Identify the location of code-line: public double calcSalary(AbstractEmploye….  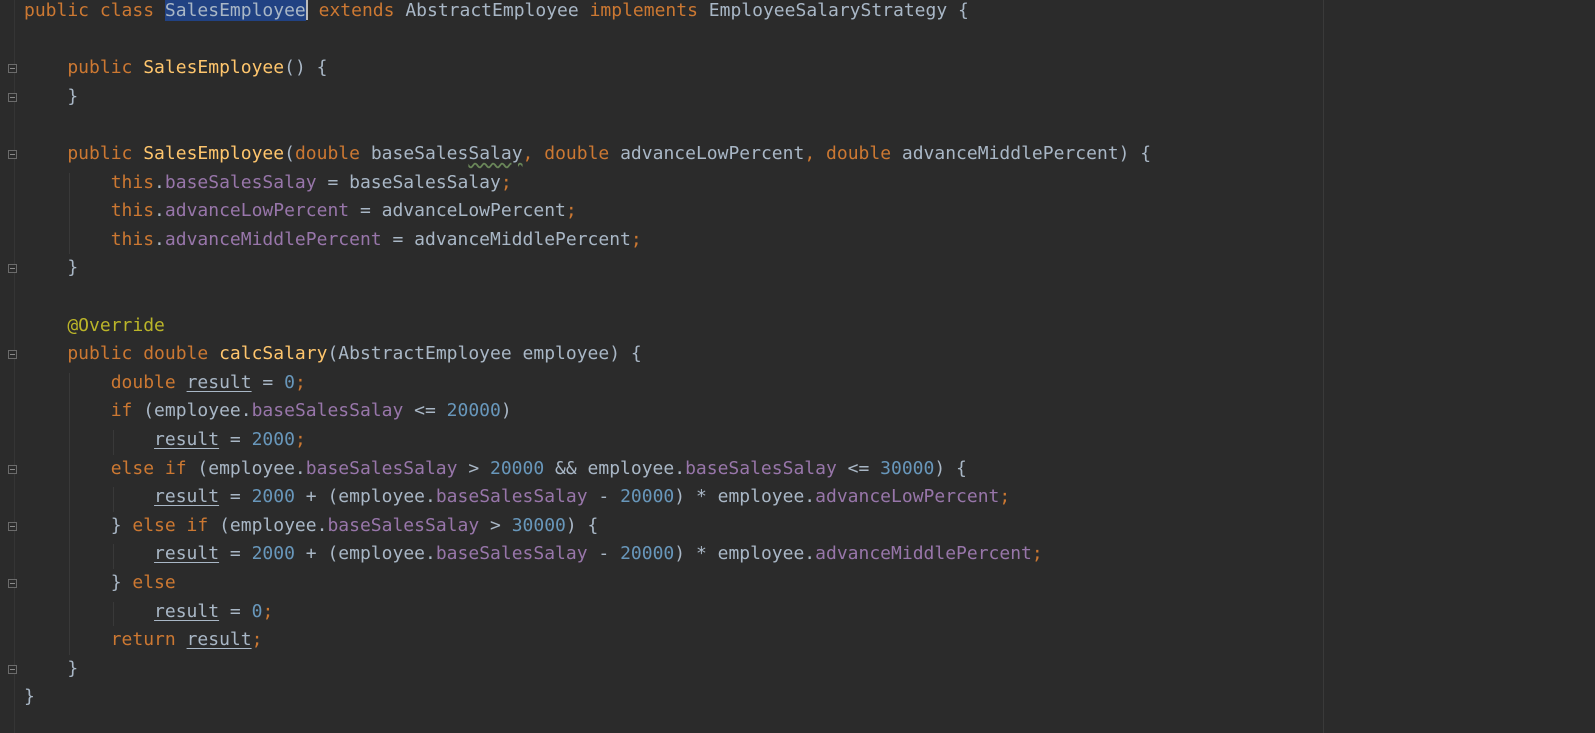
(332, 354).